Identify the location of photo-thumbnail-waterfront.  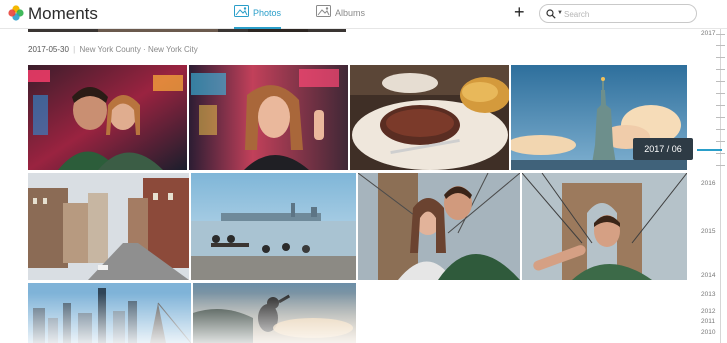
(273, 226).